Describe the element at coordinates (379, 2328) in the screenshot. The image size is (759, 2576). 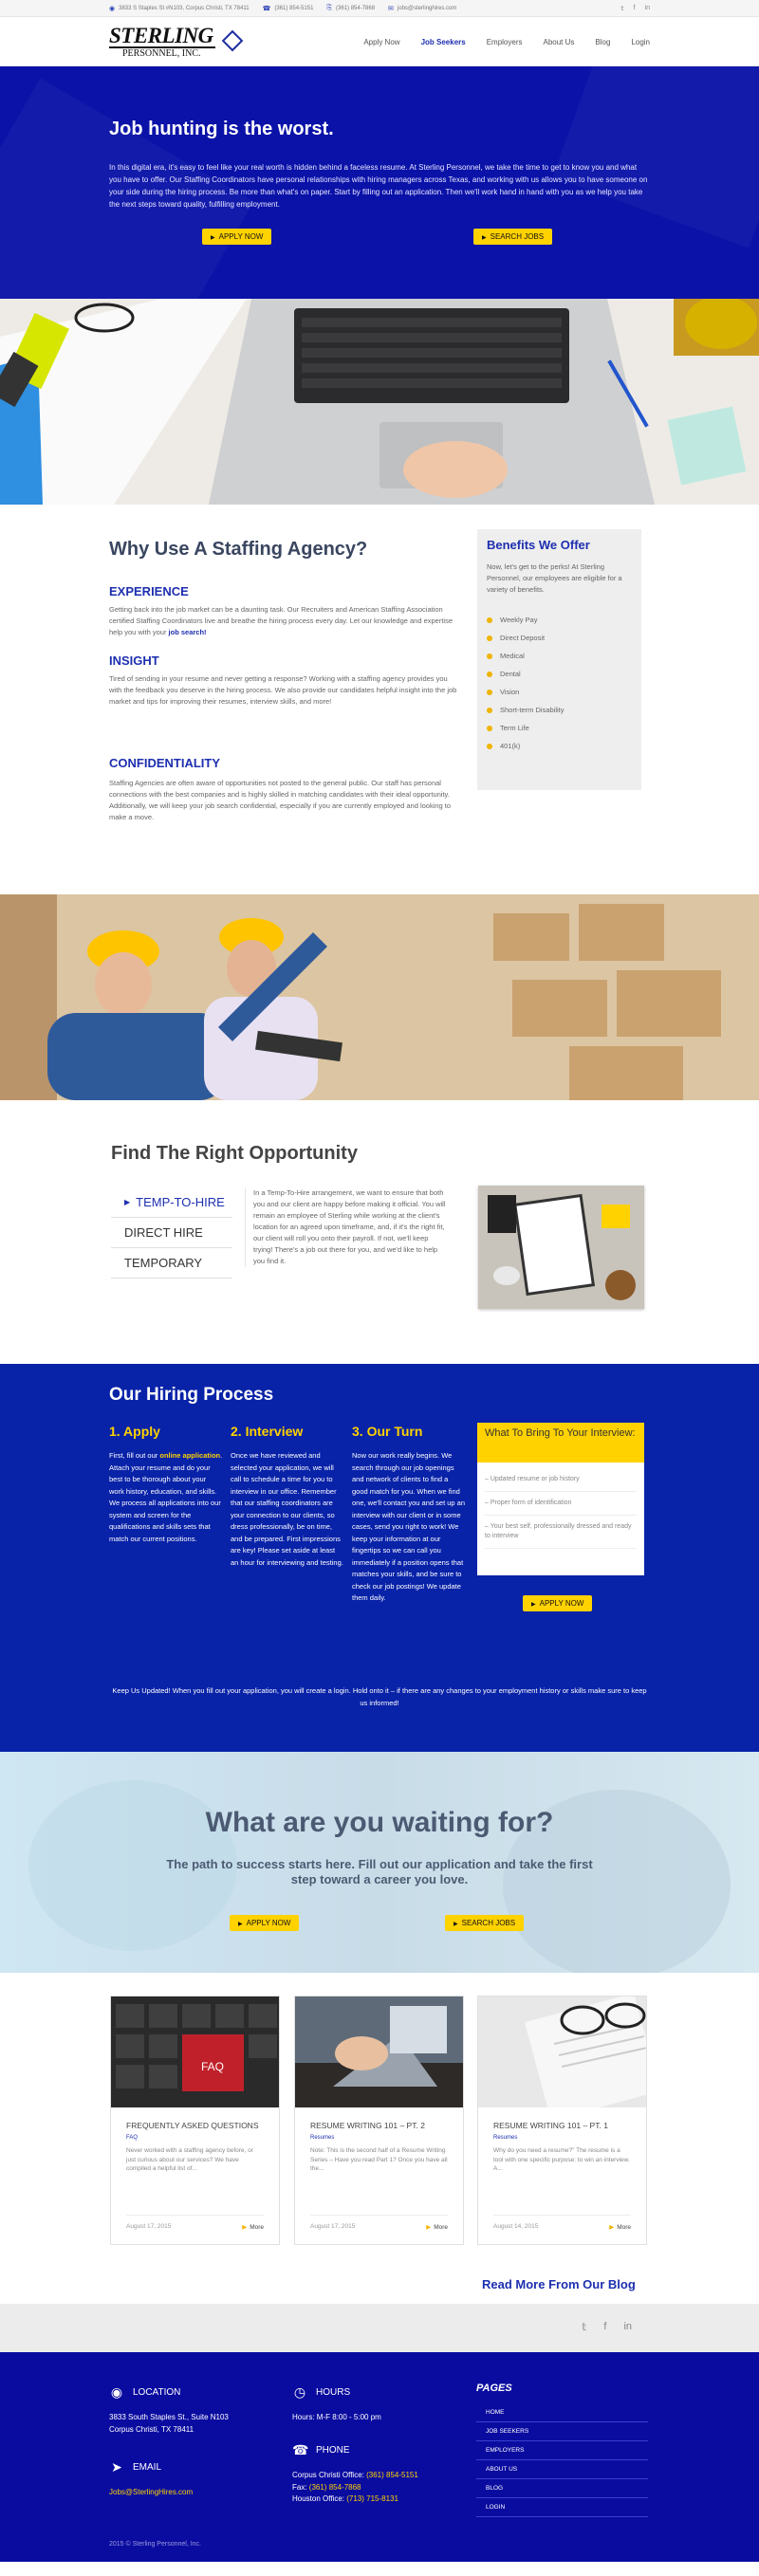
I see `social-bar: 𝕥 f in` at that location.